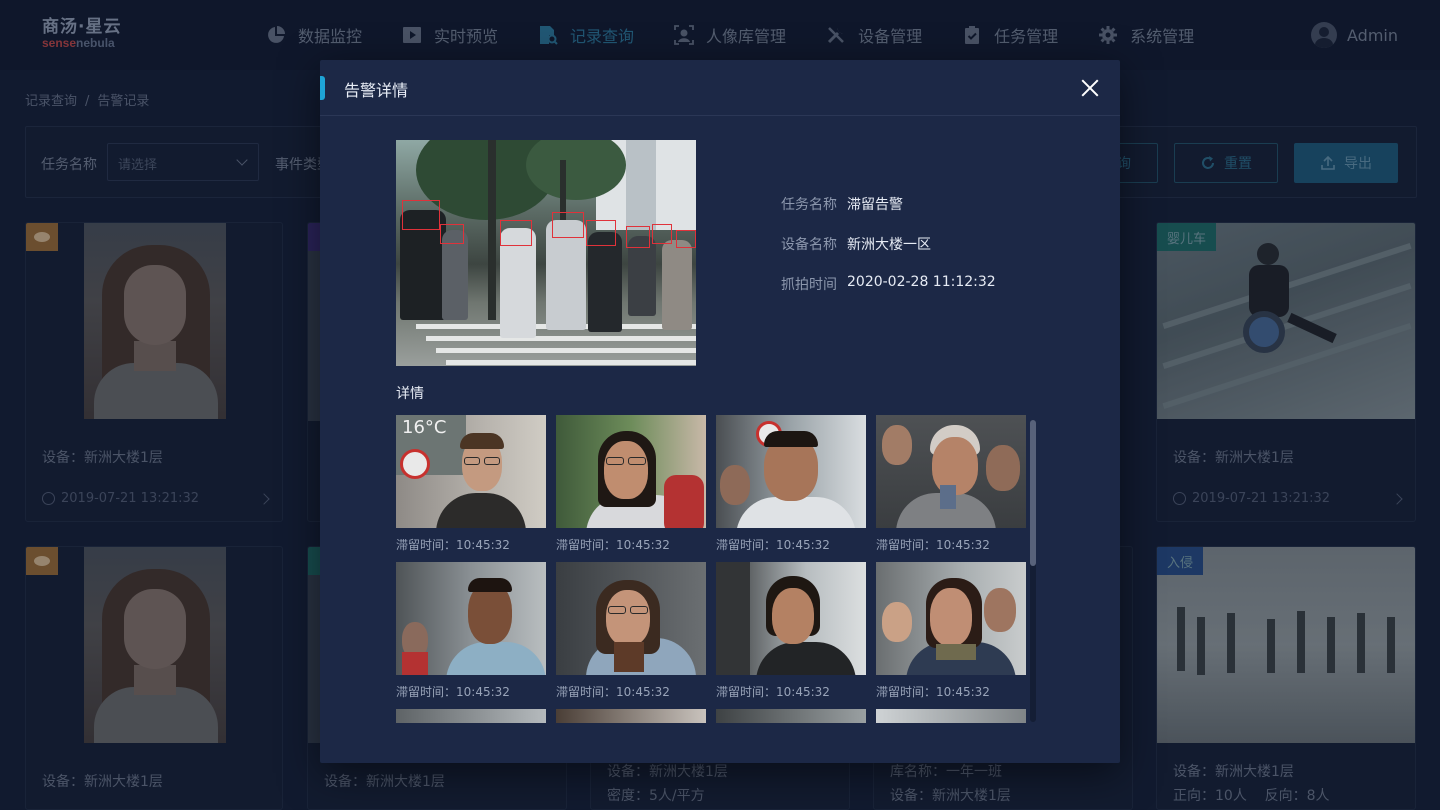 The height and width of the screenshot is (810, 1440). Describe the element at coordinates (424, 427) in the screenshot. I see `temperature-sign: 16°C` at that location.